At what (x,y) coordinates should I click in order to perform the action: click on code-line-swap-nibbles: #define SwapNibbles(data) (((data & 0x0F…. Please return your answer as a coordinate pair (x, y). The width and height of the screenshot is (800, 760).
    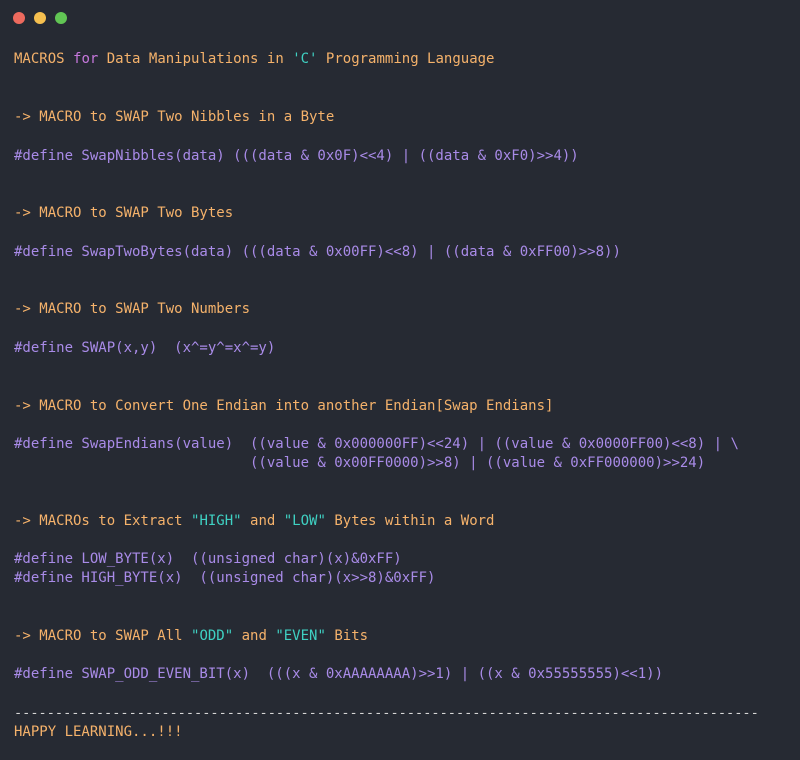
    Looking at the image, I should click on (296, 156).